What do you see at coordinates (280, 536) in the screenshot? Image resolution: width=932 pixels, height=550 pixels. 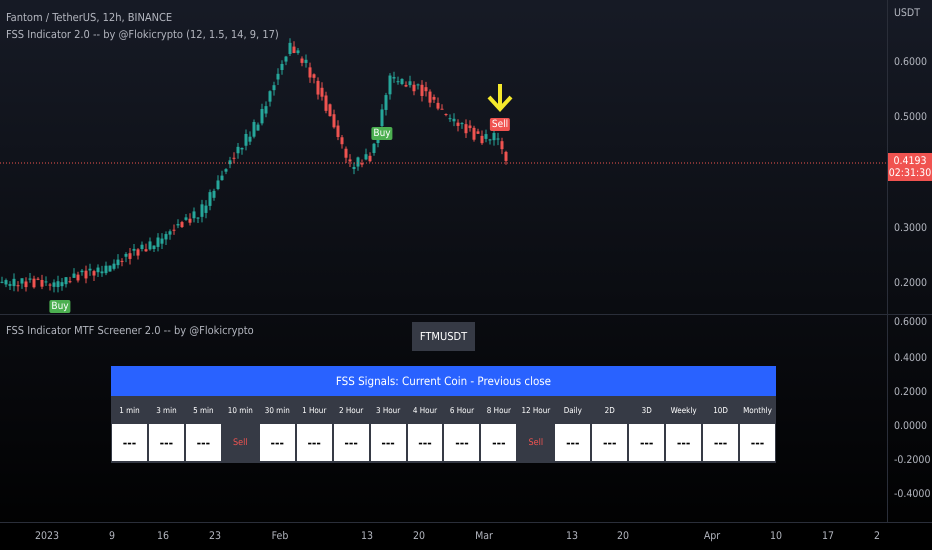 I see `time-tick: Feb` at bounding box center [280, 536].